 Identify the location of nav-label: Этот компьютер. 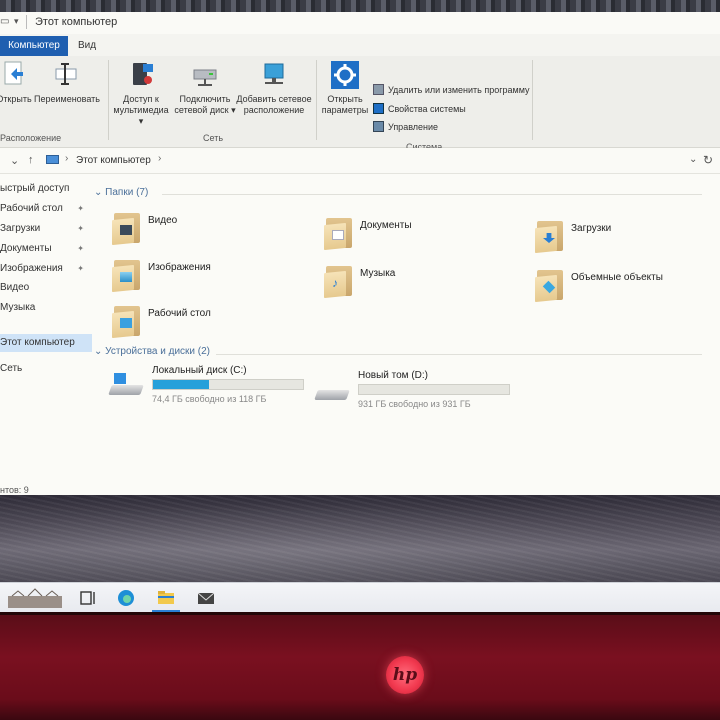
(37, 342).